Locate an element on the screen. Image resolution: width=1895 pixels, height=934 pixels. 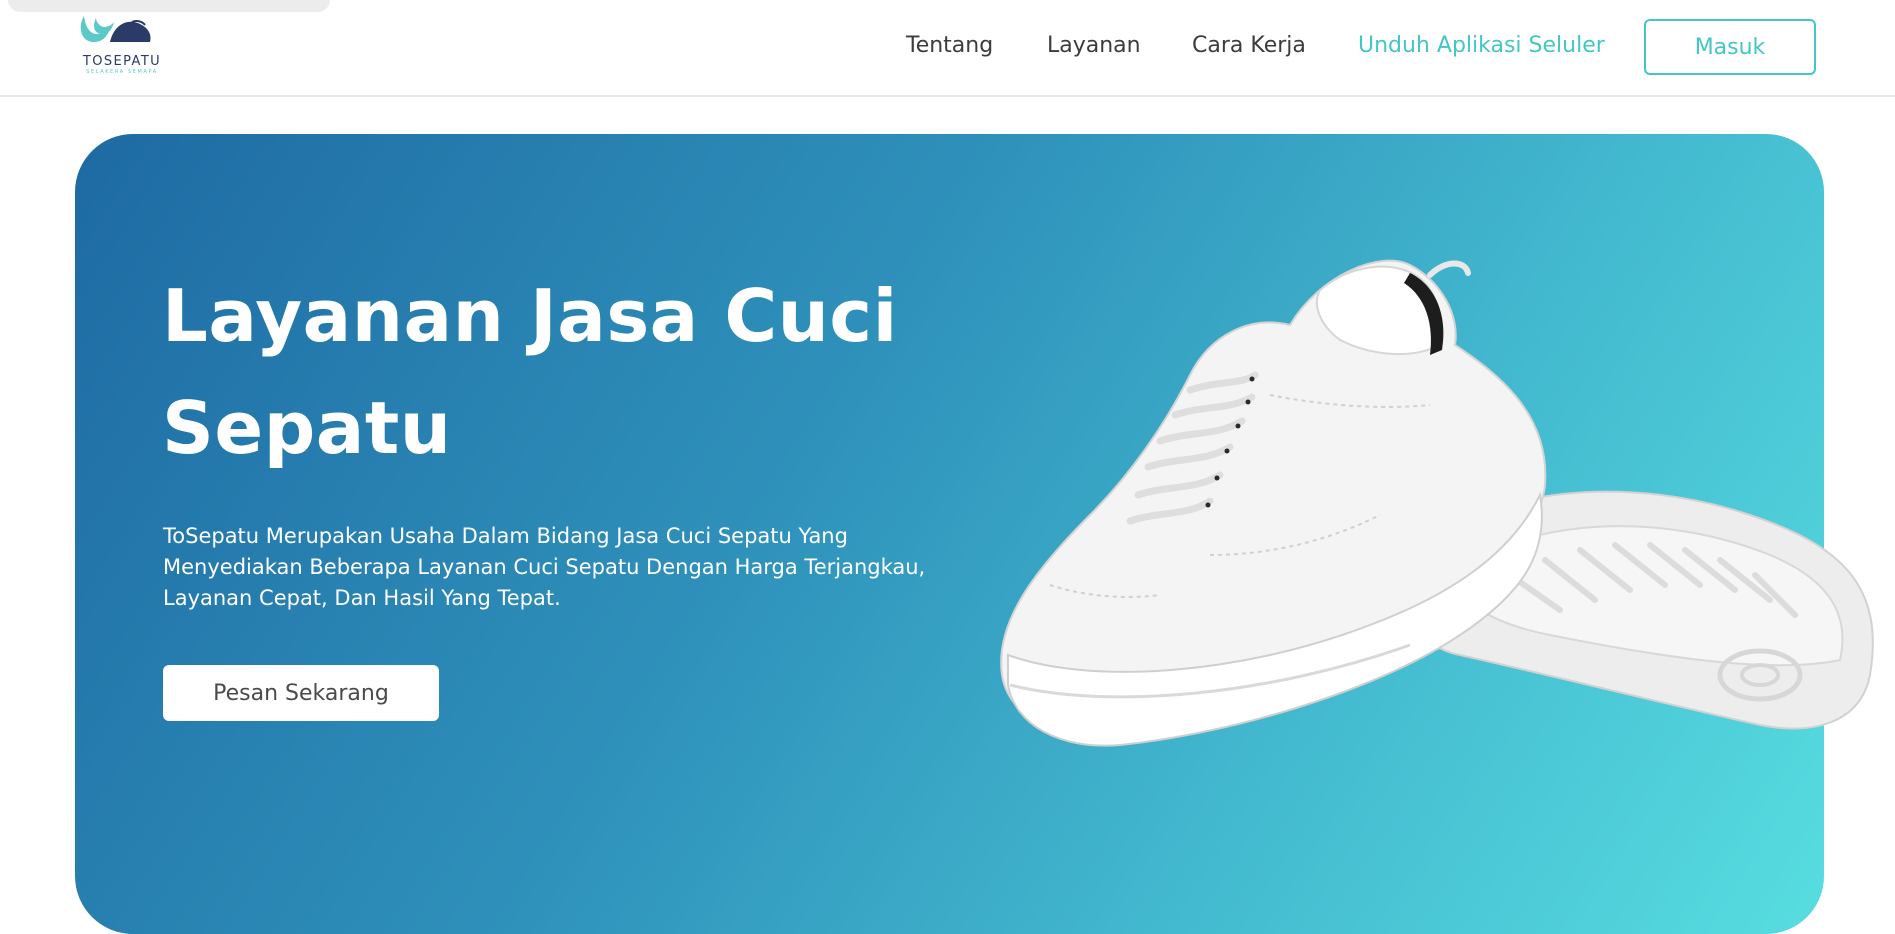
brand-logo: TOSEPATU SELAKERA SEMAPA is located at coordinates (122, 45).